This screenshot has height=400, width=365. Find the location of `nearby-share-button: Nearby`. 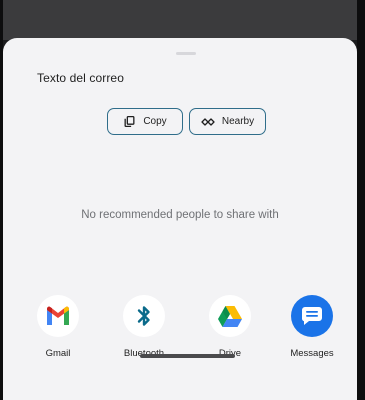

nearby-share-button: Nearby is located at coordinates (227, 121).